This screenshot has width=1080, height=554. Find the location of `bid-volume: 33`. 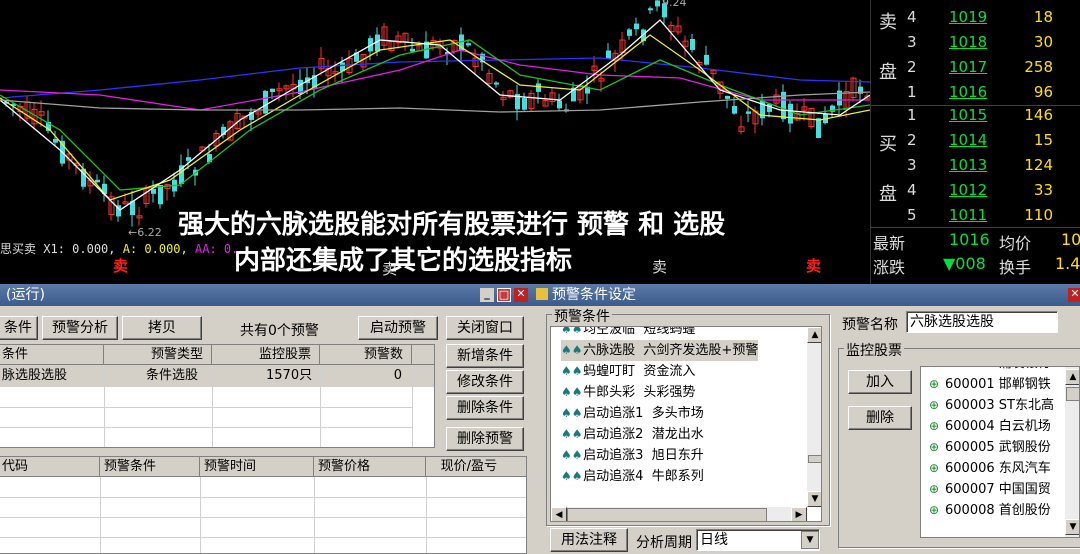

bid-volume: 33 is located at coordinates (1043, 190).